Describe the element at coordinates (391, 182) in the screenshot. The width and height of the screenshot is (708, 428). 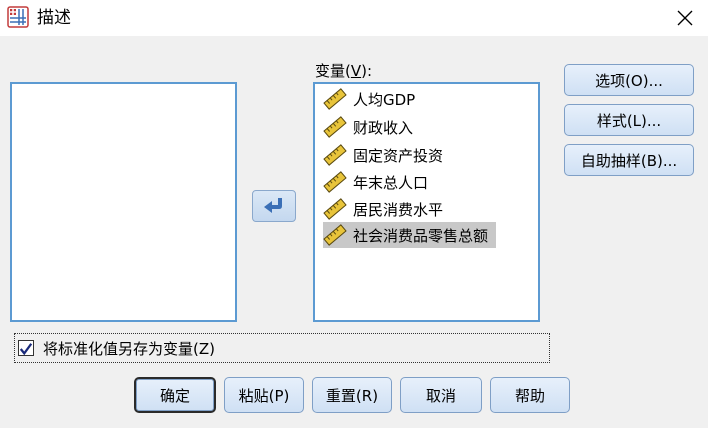
I see `list-item-label: 年末总人口` at that location.